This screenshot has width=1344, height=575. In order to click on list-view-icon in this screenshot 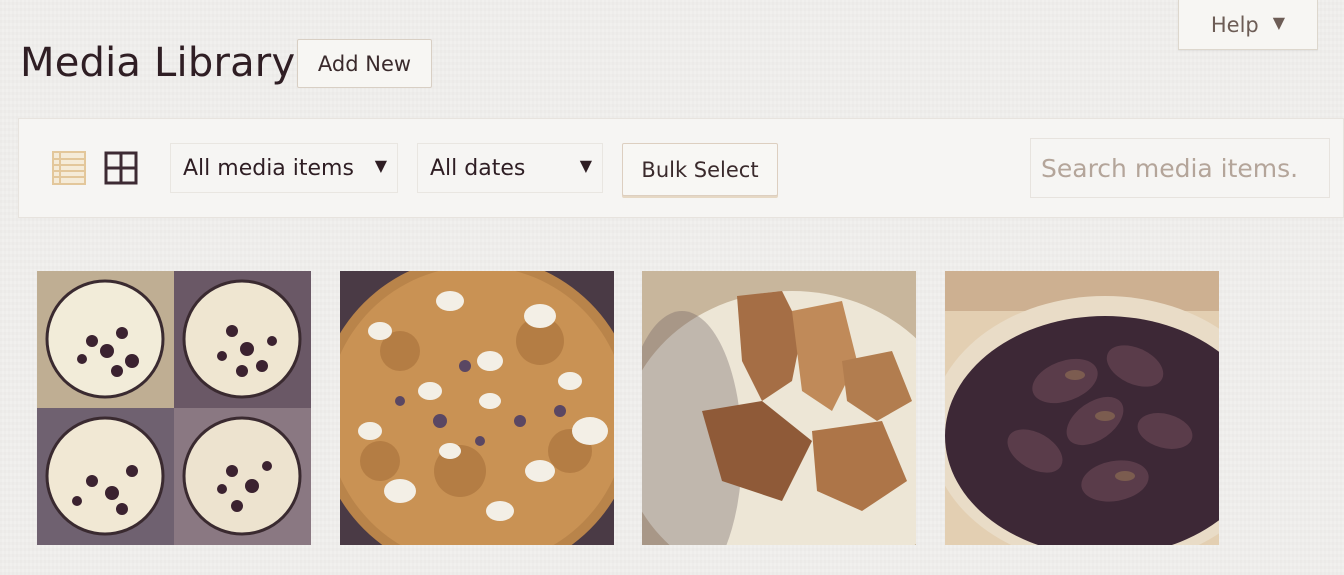, I will do `click(69, 168)`.